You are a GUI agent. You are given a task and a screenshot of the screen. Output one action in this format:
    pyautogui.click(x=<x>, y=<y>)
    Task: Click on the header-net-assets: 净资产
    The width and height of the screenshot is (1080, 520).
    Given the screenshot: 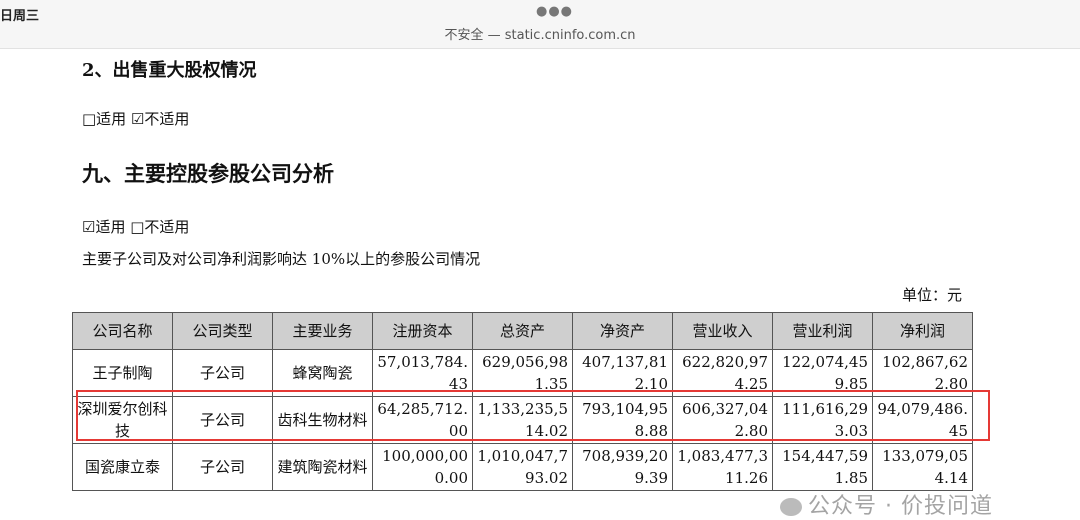 What is the action you would take?
    pyautogui.click(x=622, y=331)
    